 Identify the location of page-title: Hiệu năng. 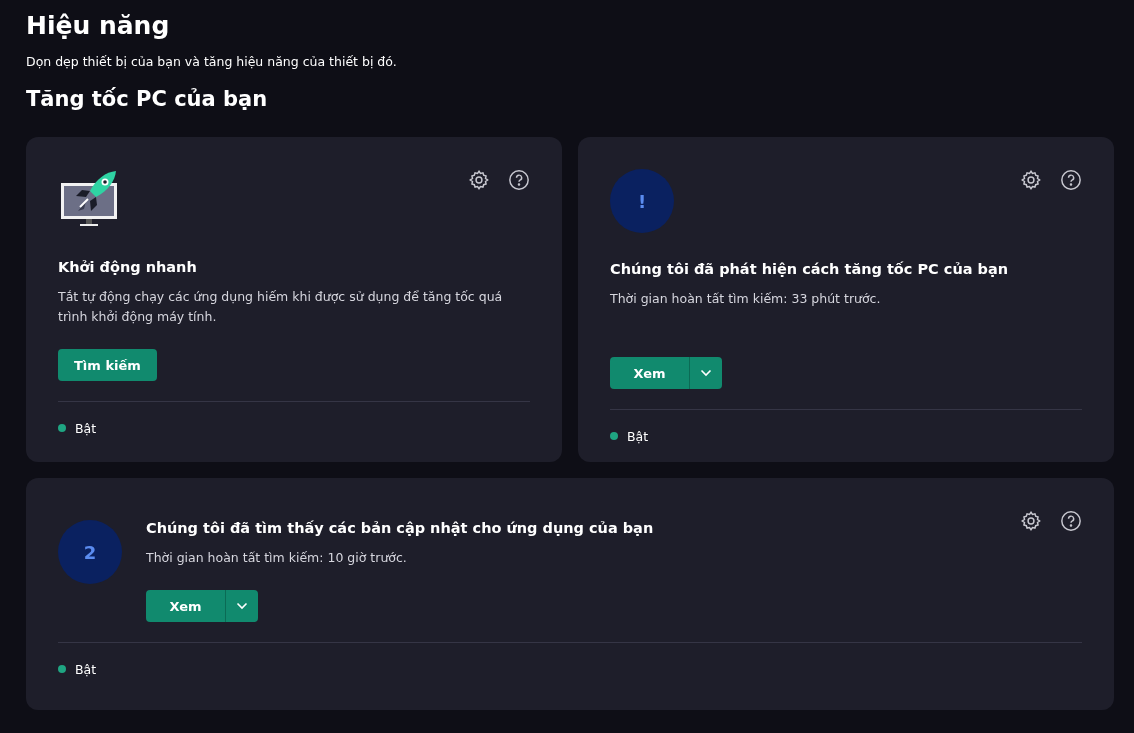
(98, 26).